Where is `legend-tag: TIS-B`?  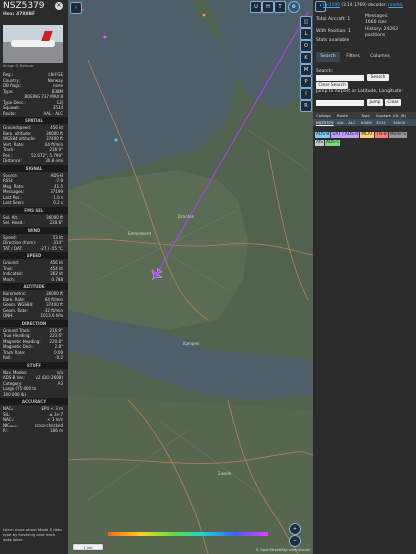
legend-tag: TIS-B is located at coordinates (381, 135).